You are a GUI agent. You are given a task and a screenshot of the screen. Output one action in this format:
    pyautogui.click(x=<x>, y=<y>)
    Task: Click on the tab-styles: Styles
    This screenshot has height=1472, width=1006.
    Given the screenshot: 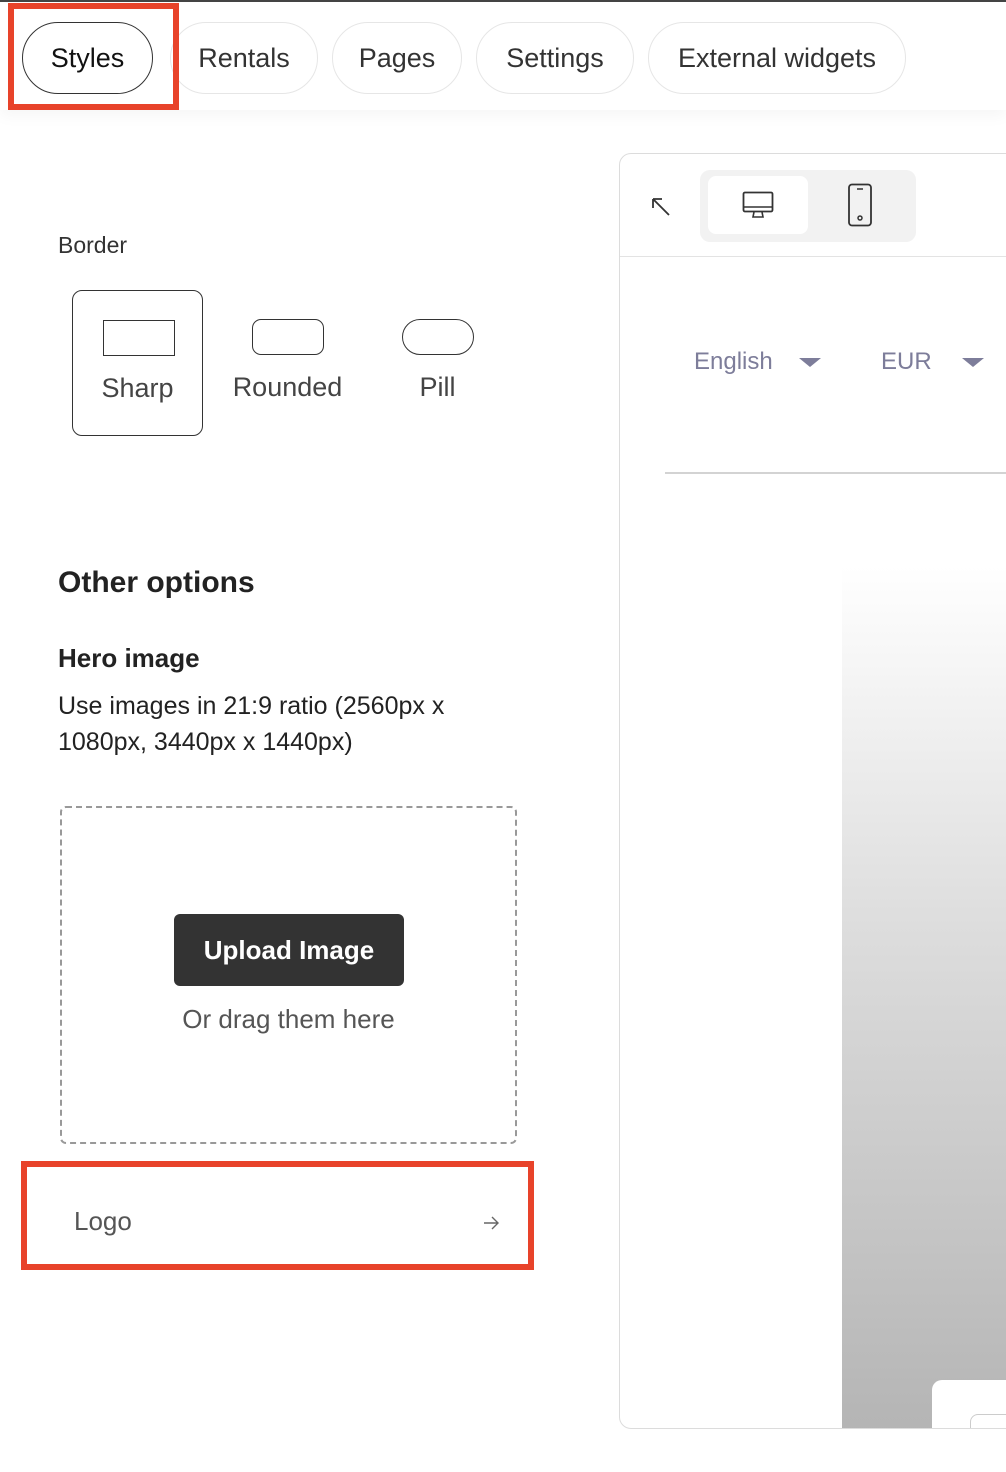 What is the action you would take?
    pyautogui.click(x=87, y=58)
    